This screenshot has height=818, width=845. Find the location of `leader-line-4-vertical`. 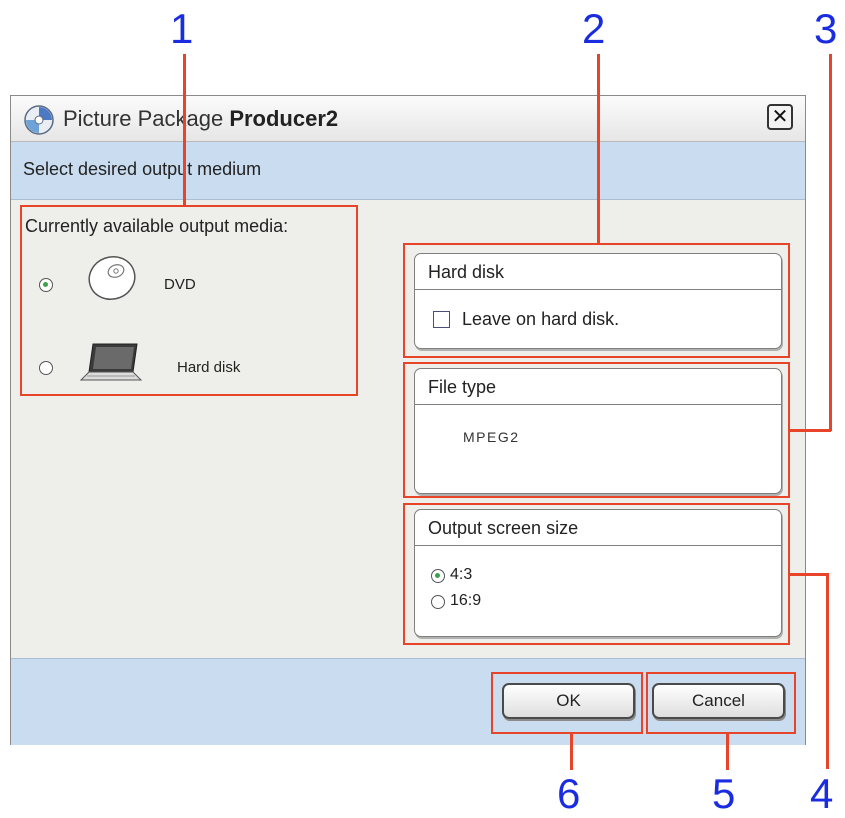

leader-line-4-vertical is located at coordinates (827, 671).